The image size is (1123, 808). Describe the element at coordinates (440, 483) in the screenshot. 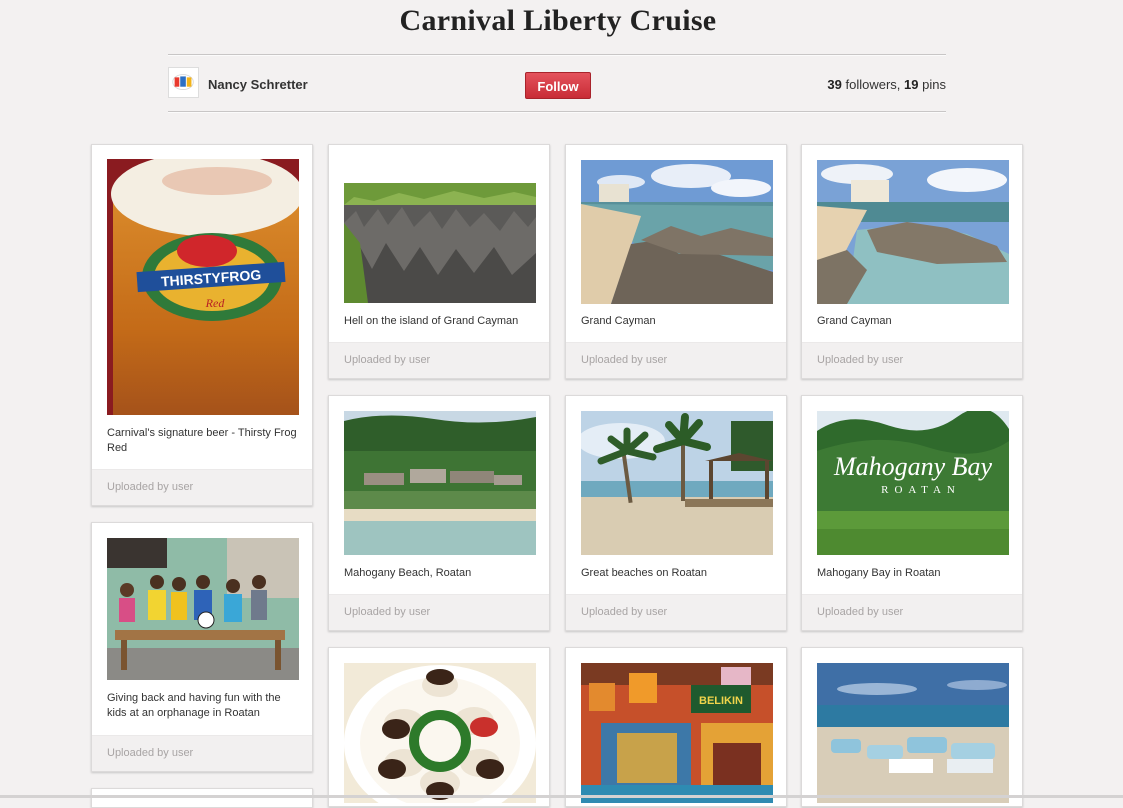

I see `mahogany-beach-image` at that location.